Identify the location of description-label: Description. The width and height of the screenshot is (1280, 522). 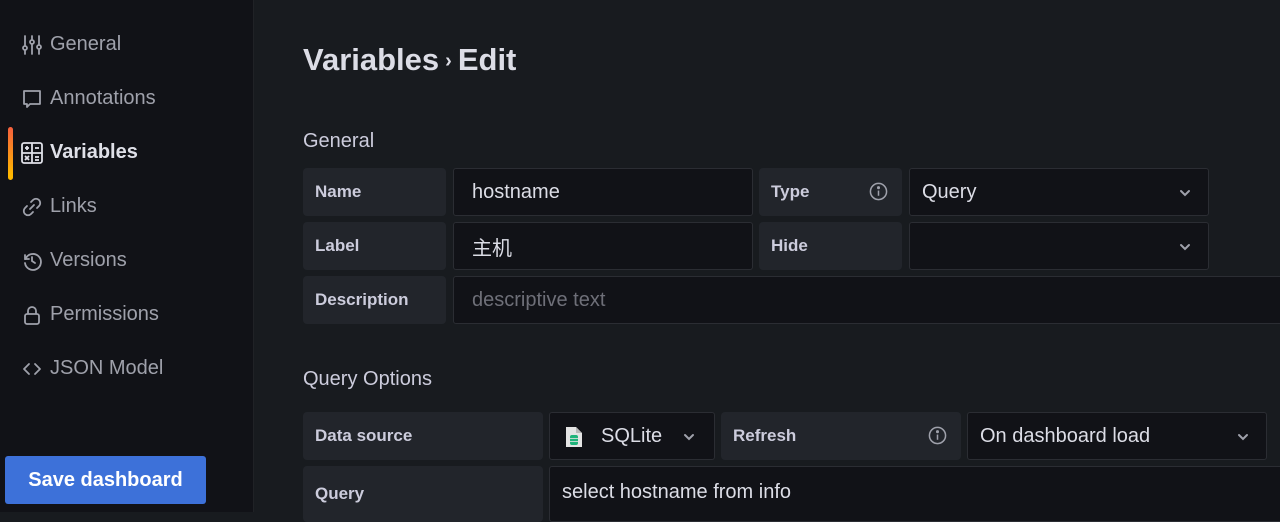
(374, 300).